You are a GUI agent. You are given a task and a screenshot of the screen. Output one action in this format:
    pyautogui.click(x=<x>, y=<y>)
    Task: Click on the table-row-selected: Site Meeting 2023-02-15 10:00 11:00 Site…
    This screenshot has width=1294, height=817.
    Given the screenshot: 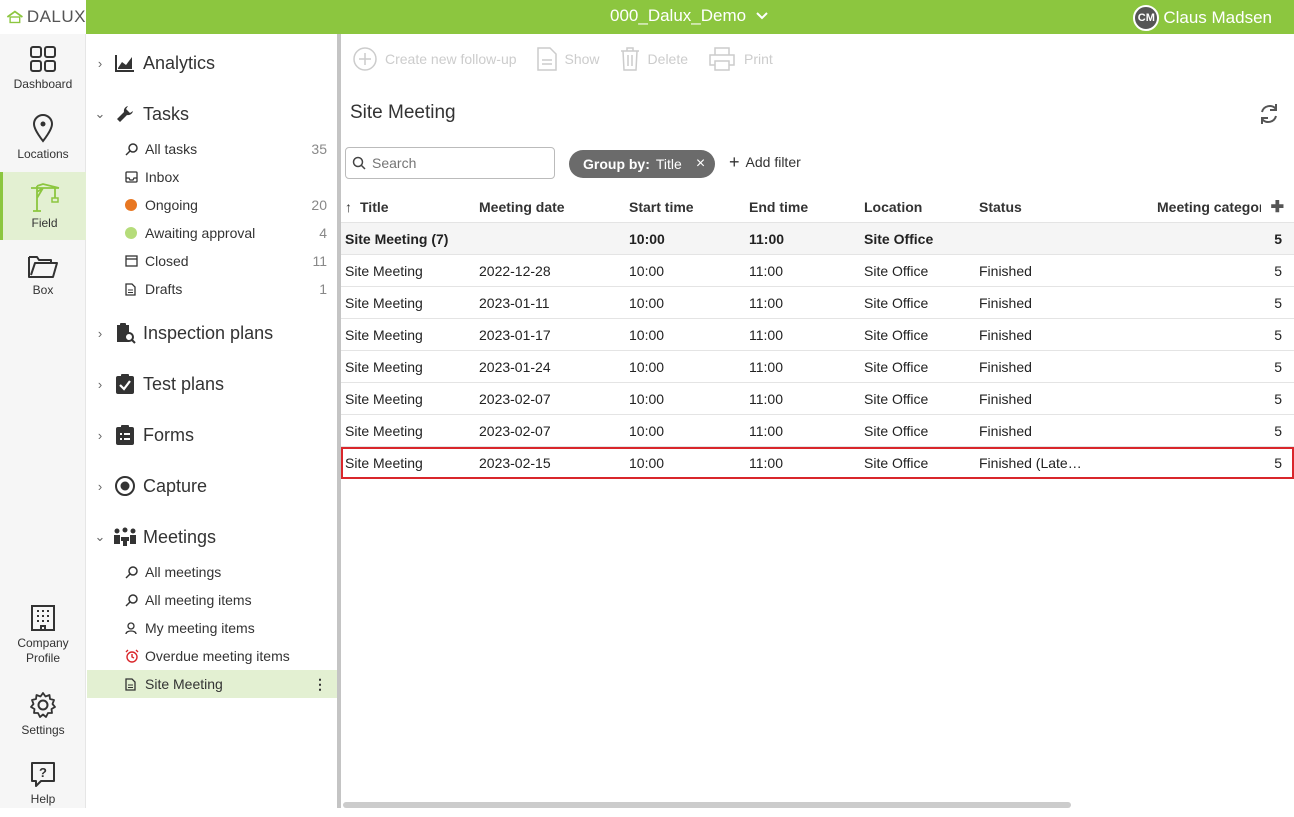 What is the action you would take?
    pyautogui.click(x=817, y=463)
    